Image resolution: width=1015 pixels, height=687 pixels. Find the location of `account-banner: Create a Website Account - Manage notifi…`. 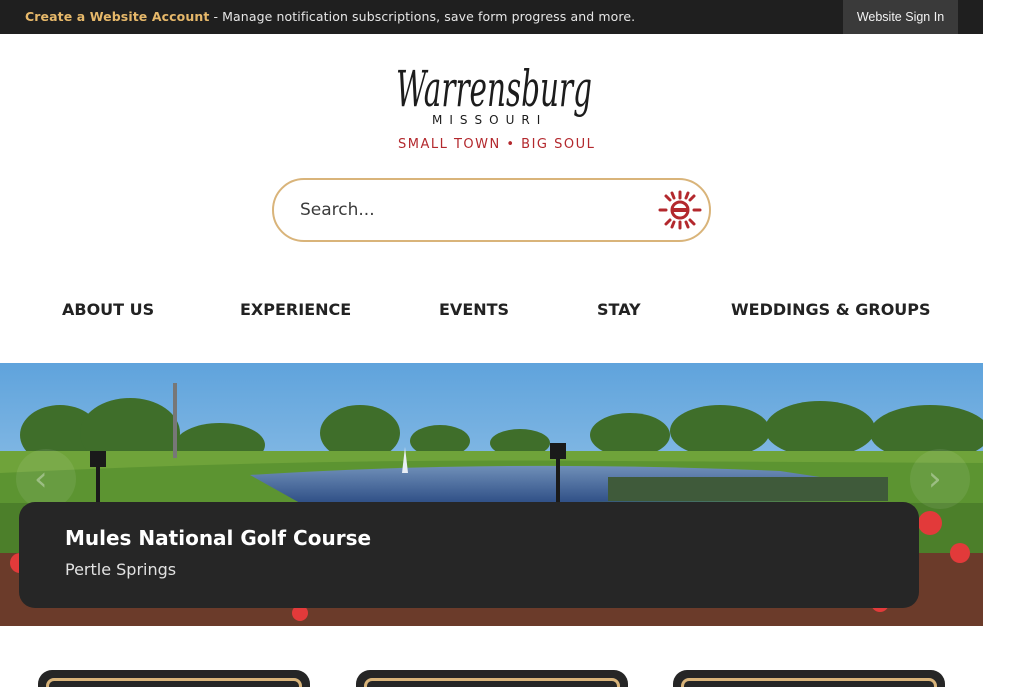

account-banner: Create a Website Account - Manage notifi… is located at coordinates (491, 17).